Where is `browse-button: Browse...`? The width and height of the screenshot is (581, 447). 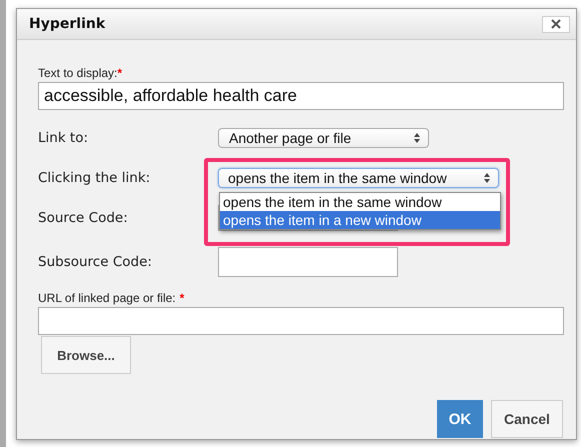
browse-button: Browse... is located at coordinates (86, 355).